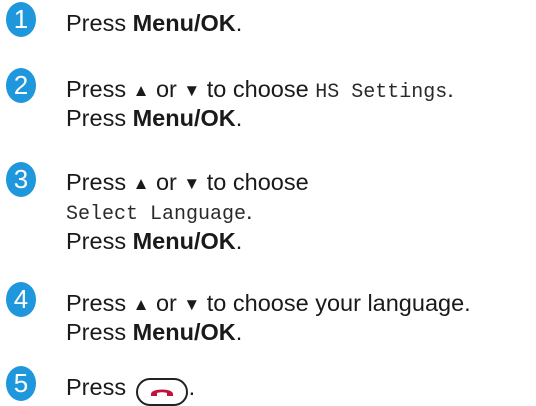 The image size is (536, 406). Describe the element at coordinates (156, 214) in the screenshot. I see `lcd-menu-item: Select Language` at that location.